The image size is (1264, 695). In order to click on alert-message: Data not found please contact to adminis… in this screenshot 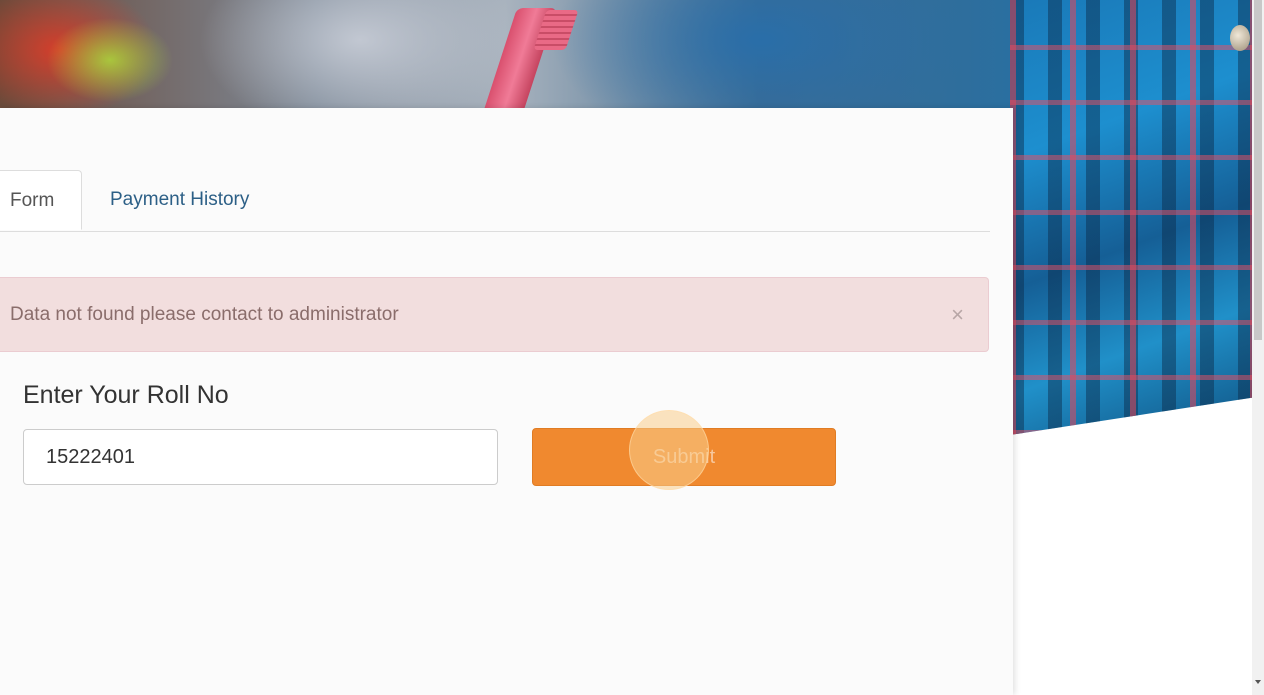, I will do `click(204, 314)`.